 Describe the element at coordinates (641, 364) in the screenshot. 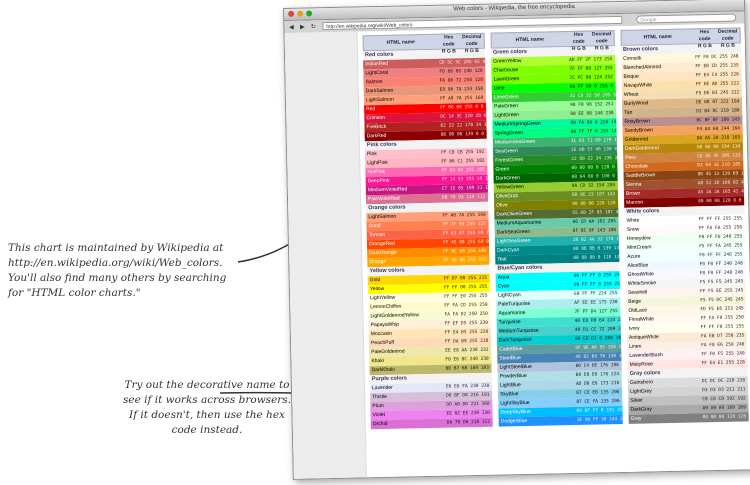

I see `color-name: MistyRose` at that location.